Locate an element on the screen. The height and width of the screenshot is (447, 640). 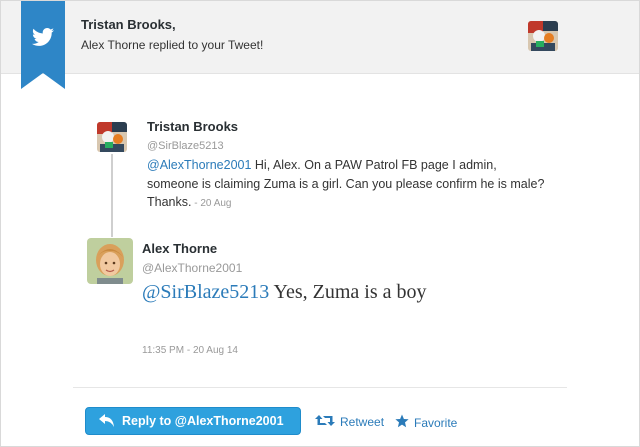
retweet-icon is located at coordinates (325, 422).